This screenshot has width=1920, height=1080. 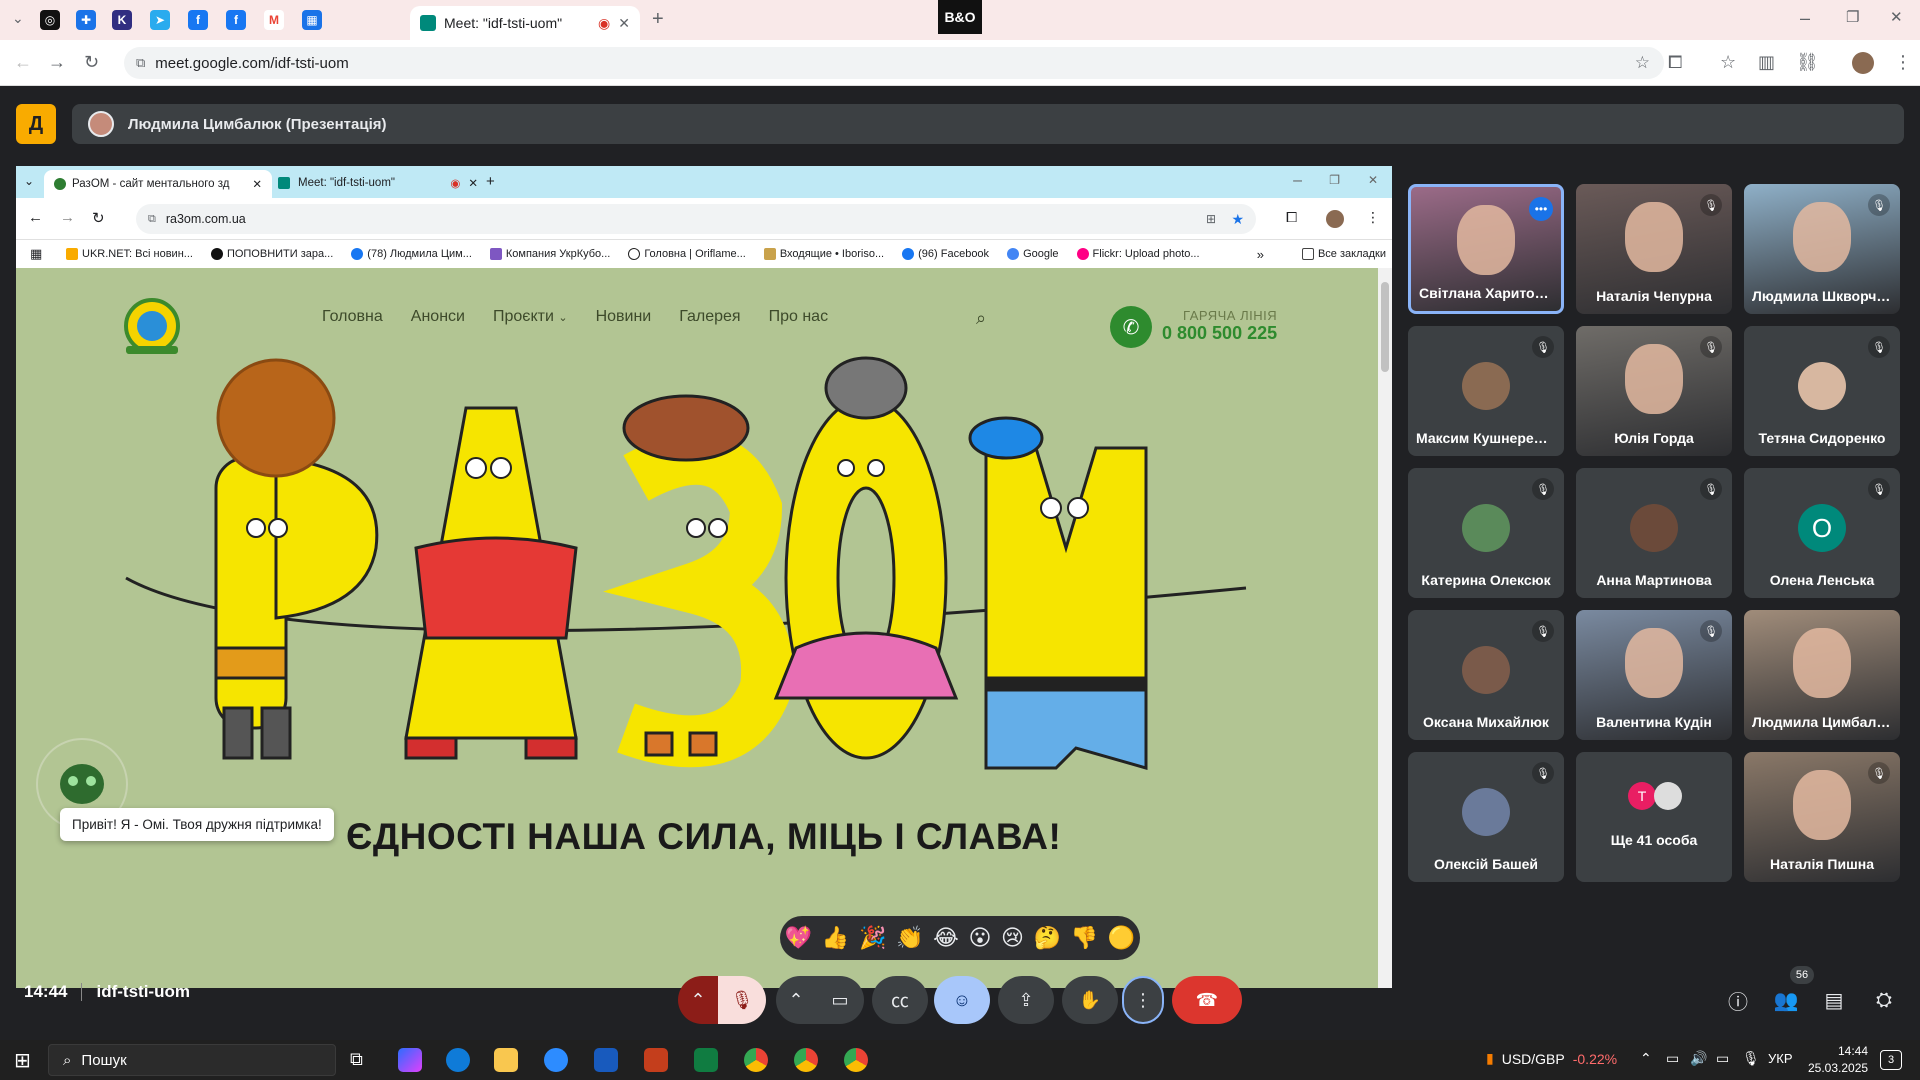 I want to click on tab-icon-3: K, so click(x=122, y=20).